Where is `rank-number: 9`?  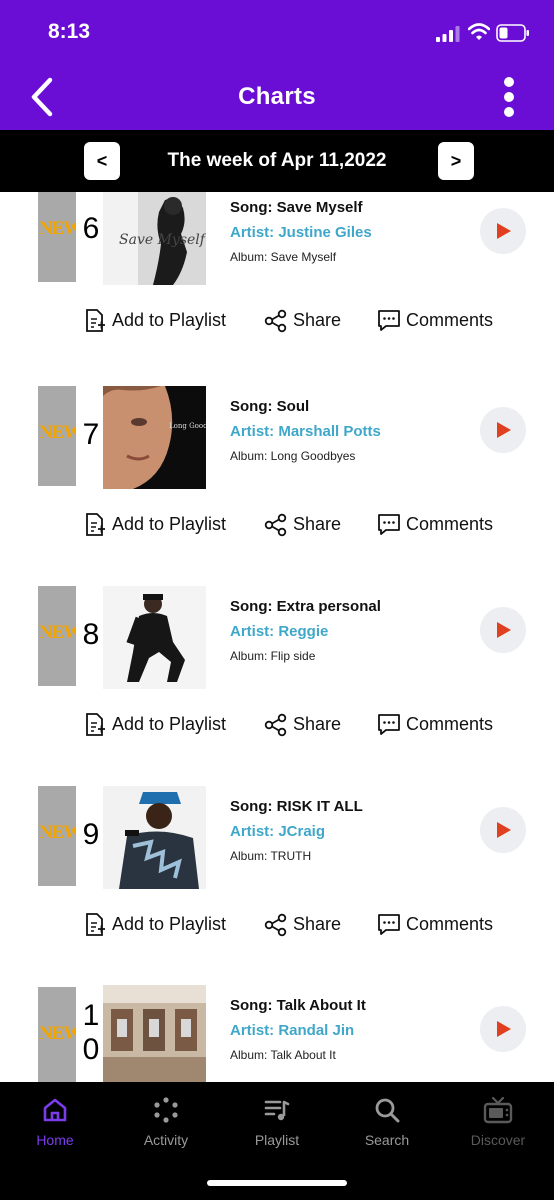 rank-number: 9 is located at coordinates (91, 834).